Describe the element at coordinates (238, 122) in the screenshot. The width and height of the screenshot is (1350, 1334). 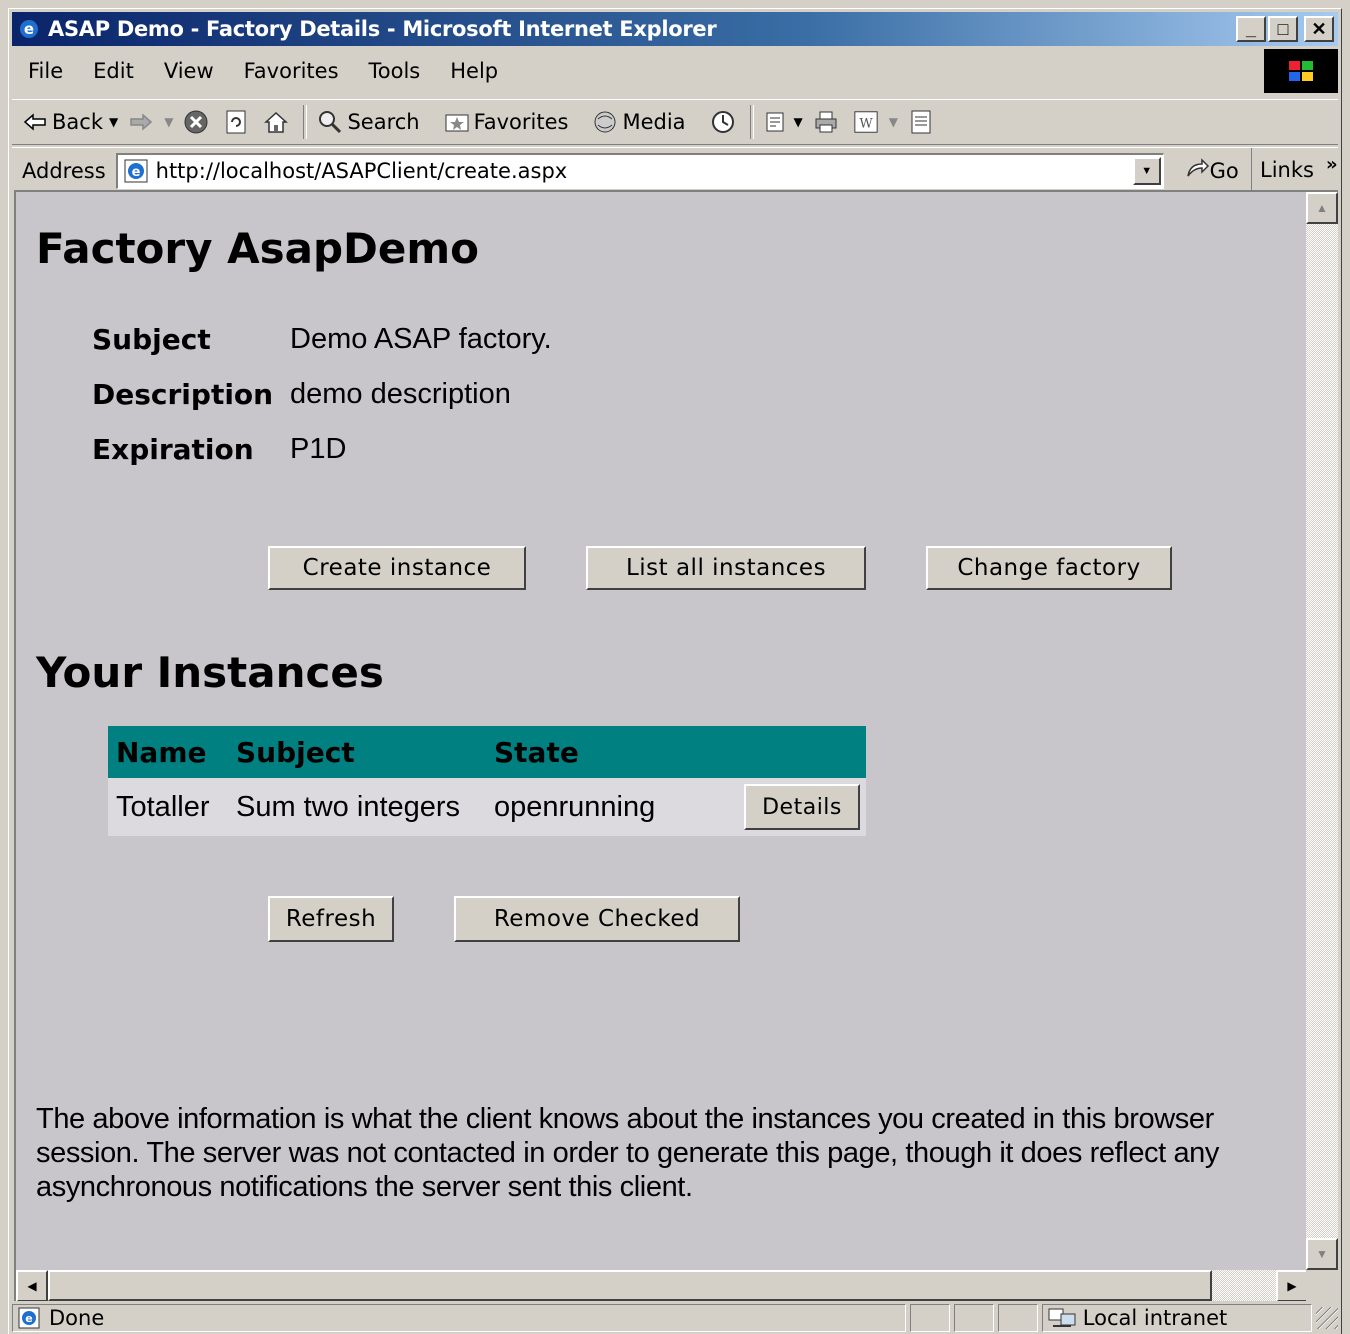
I see `refresh-toolbar-button` at that location.